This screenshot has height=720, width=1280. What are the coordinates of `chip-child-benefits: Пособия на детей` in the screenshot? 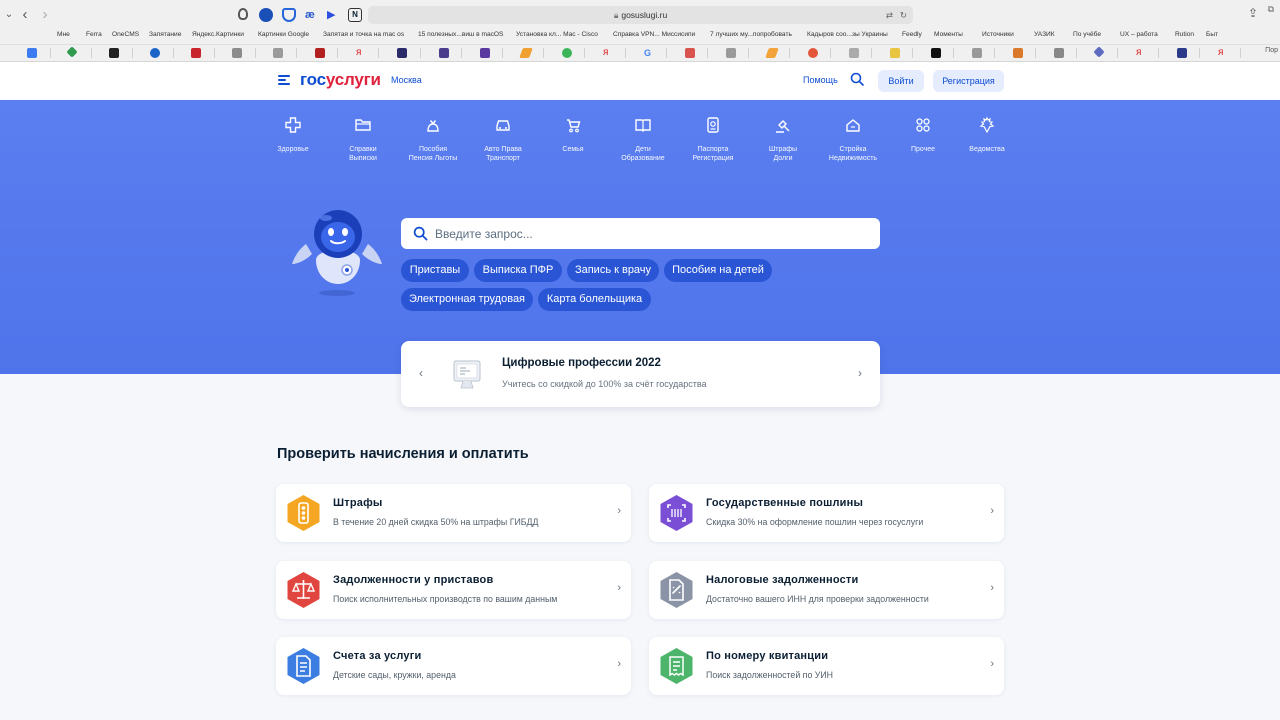 It's located at (718, 270).